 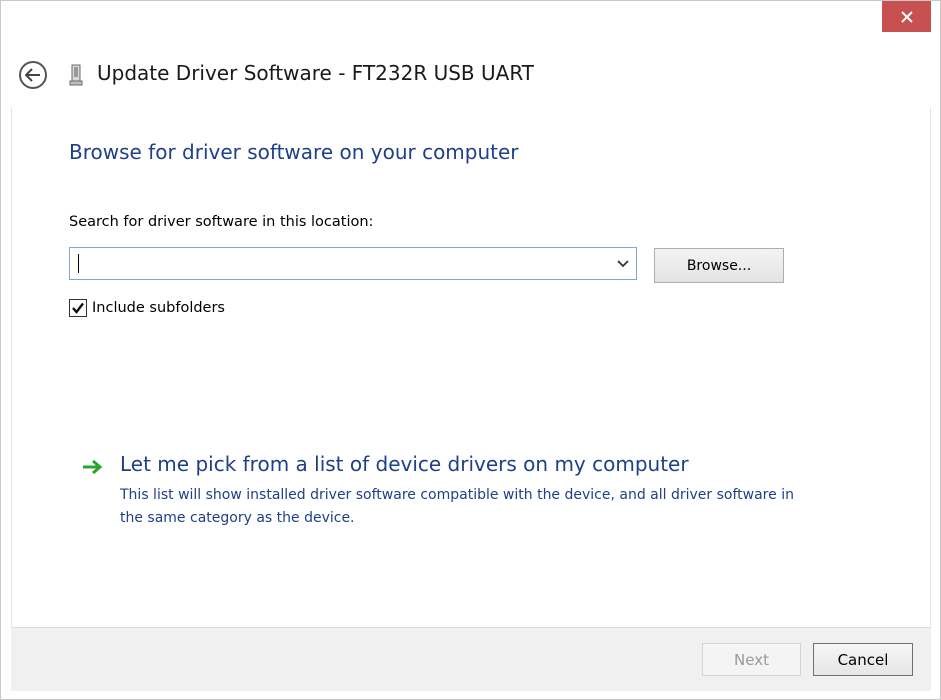 I want to click on back-arrow-icon, so click(x=32, y=75).